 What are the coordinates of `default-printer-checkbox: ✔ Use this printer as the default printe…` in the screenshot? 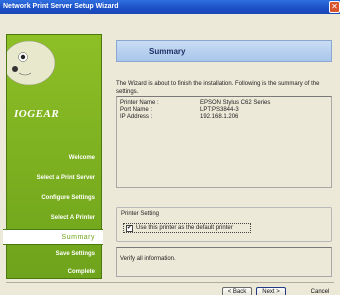 It's located at (187, 228).